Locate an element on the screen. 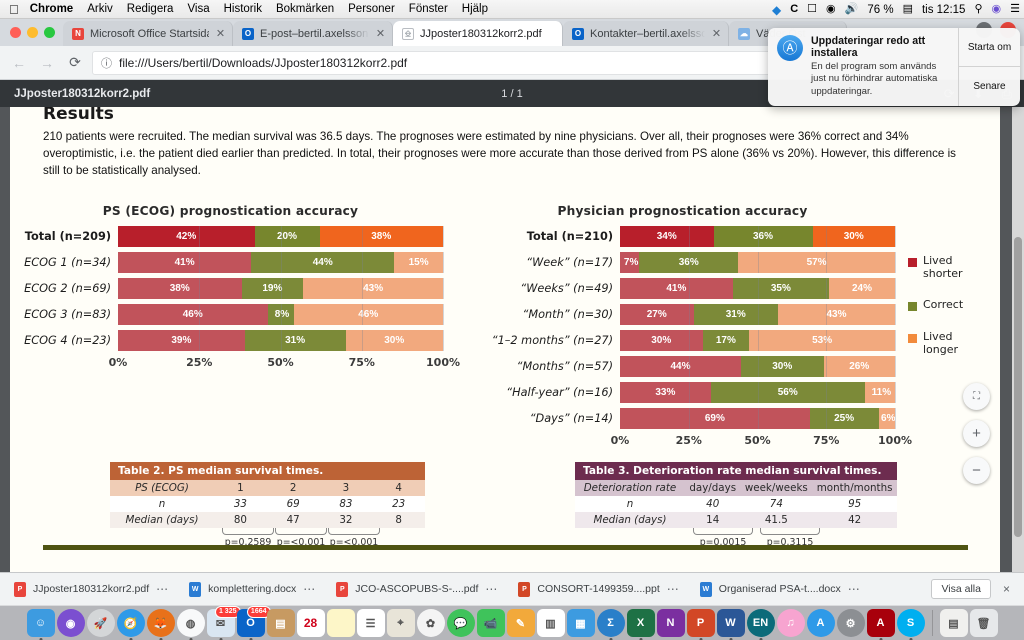  battery-icon: ▤ is located at coordinates (908, 9).